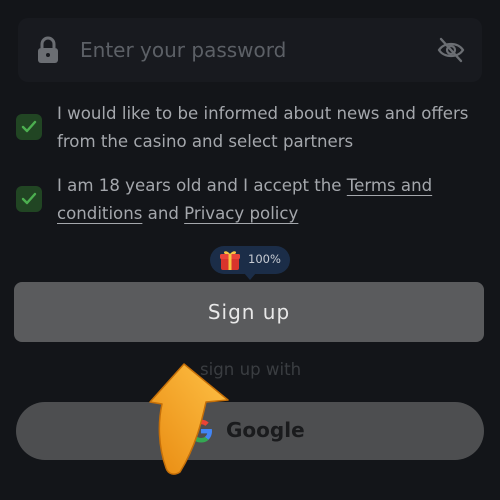  Describe the element at coordinates (189, 419) in the screenshot. I see `curved-arrow-icon` at that location.